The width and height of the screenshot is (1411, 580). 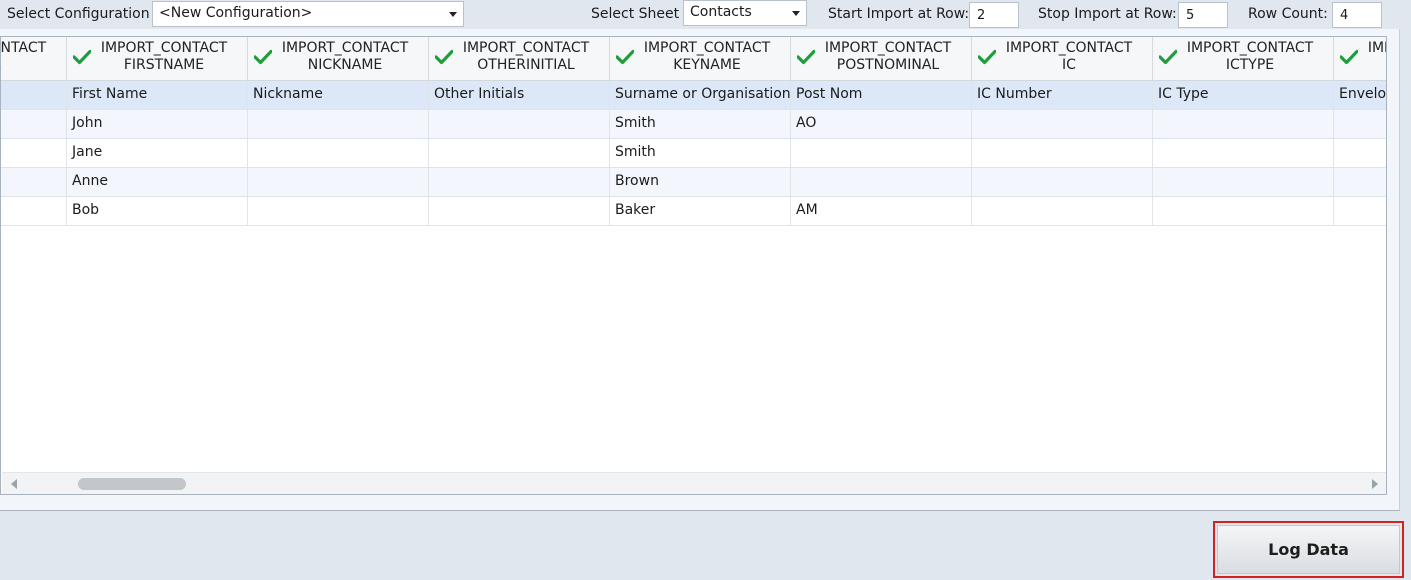 What do you see at coordinates (1203, 15) in the screenshot?
I see `stop-row-input: 5` at bounding box center [1203, 15].